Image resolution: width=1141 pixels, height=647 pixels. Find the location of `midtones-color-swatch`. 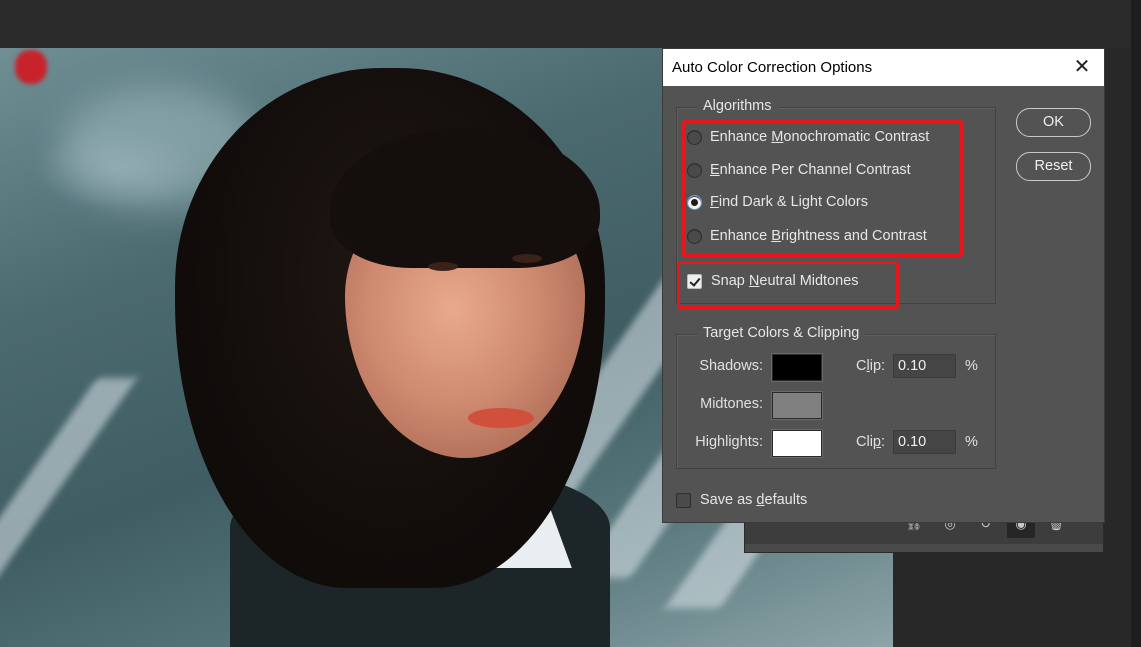

midtones-color-swatch is located at coordinates (797, 405).